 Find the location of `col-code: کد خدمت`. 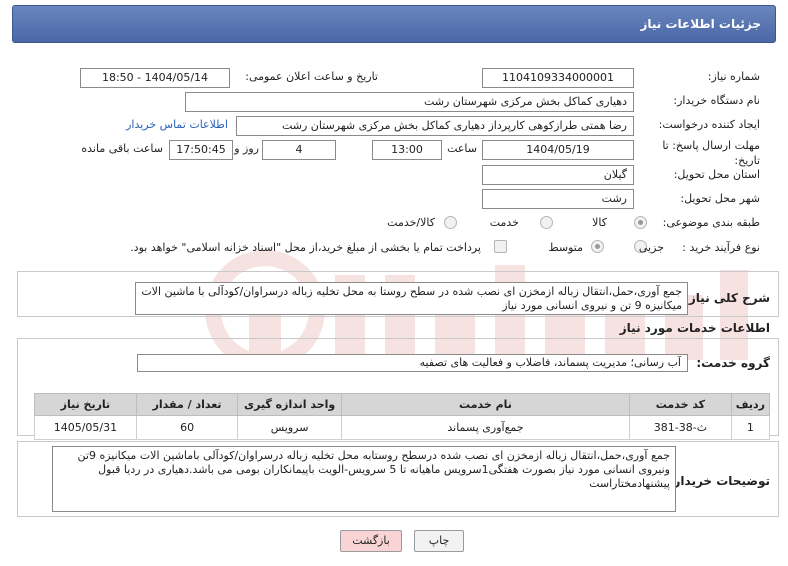

col-code: کد خدمت is located at coordinates (680, 404).